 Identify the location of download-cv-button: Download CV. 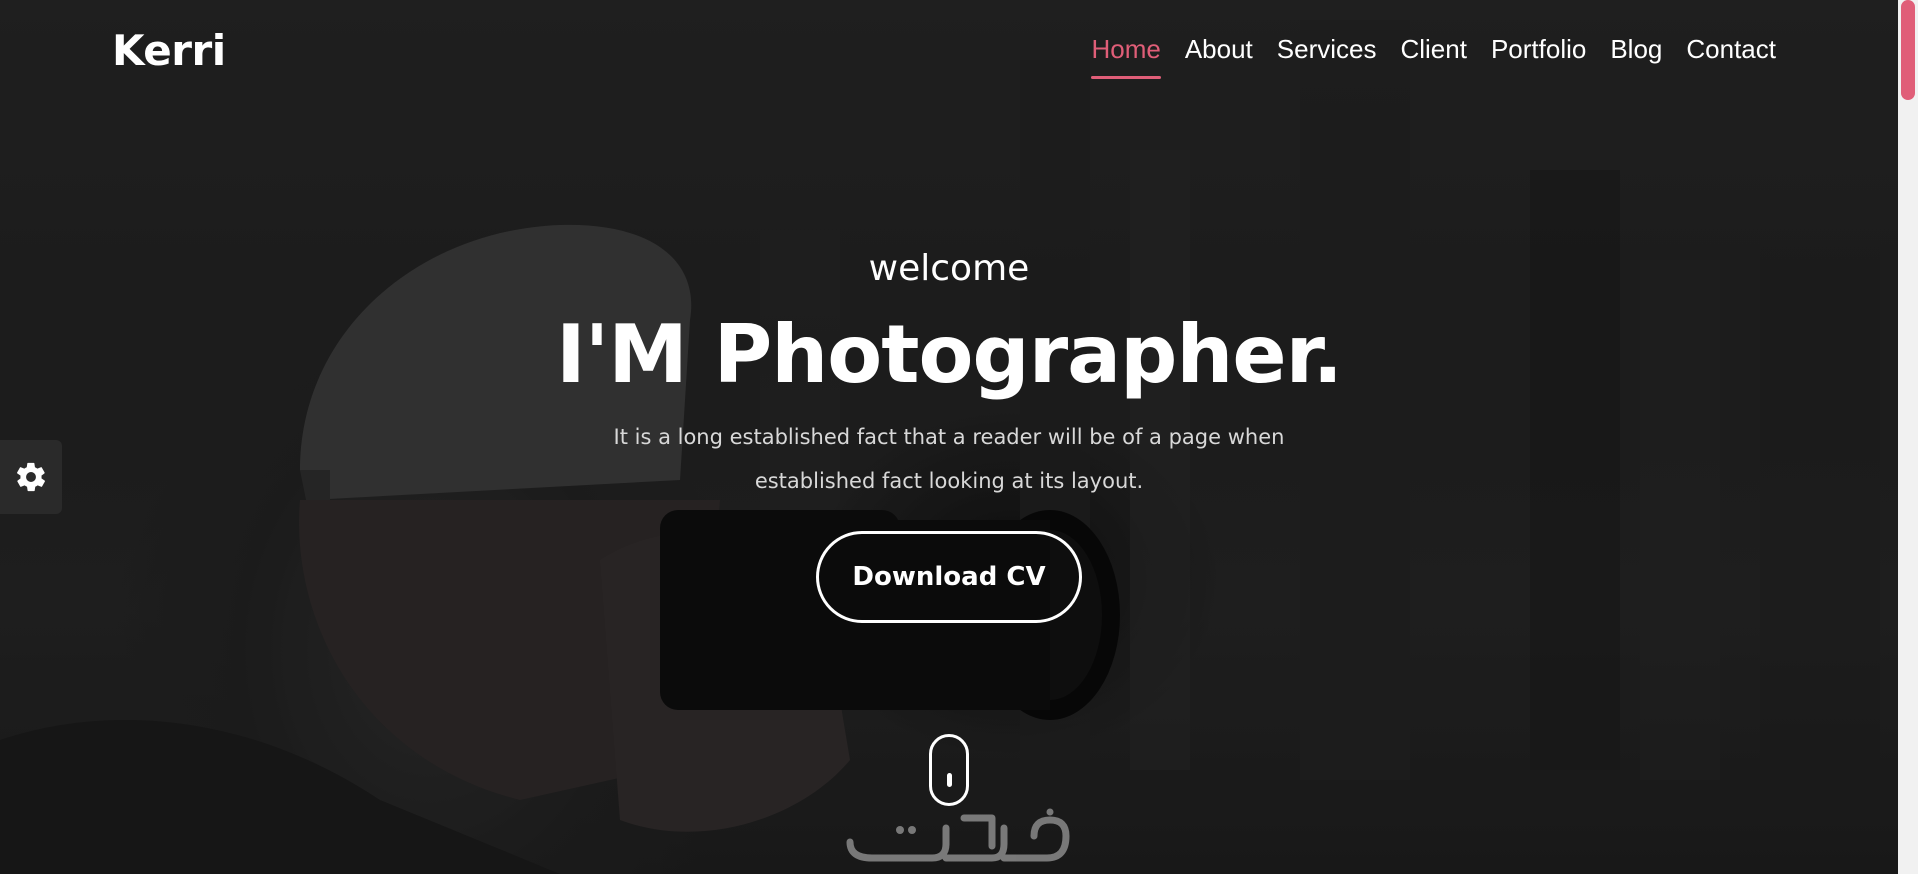
(949, 577).